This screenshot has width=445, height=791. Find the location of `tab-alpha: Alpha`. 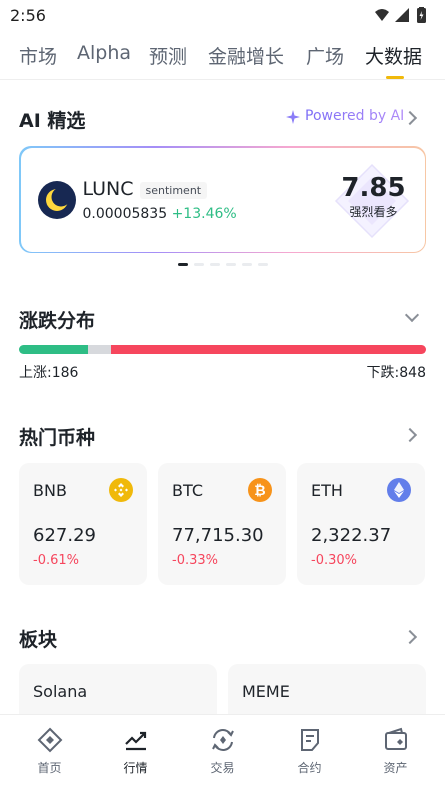

tab-alpha: Alpha is located at coordinates (104, 53).